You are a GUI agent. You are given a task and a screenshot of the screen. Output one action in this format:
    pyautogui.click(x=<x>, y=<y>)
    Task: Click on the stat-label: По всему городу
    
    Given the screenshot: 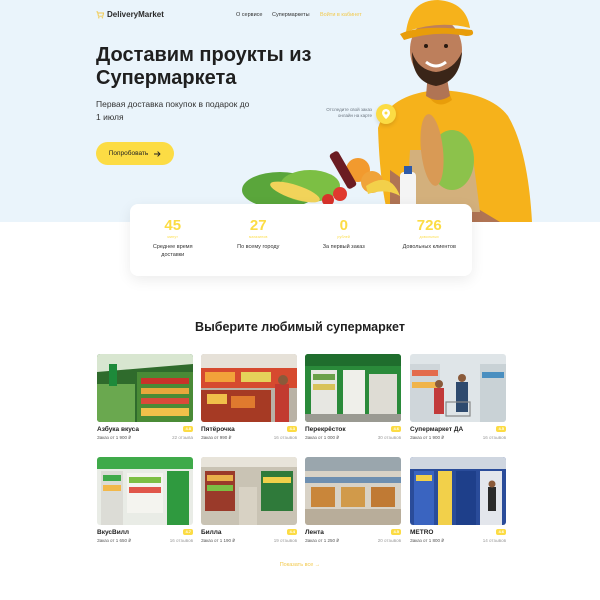 What is the action you would take?
    pyautogui.click(x=258, y=247)
    